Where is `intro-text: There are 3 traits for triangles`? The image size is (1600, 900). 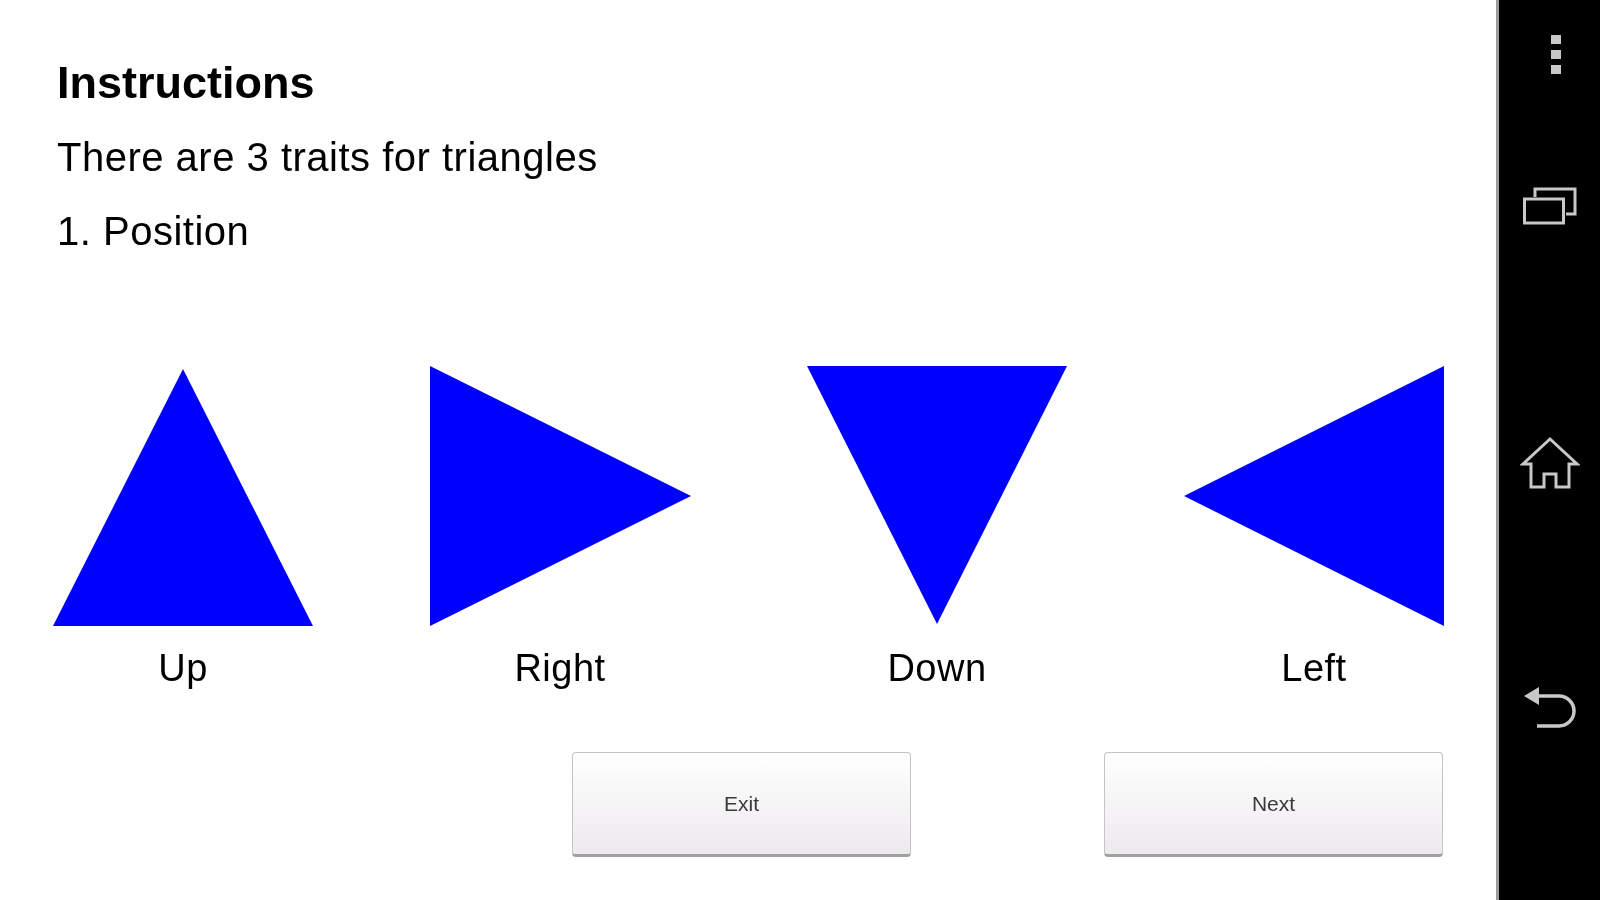
intro-text: There are 3 traits for triangles is located at coordinates (327, 157).